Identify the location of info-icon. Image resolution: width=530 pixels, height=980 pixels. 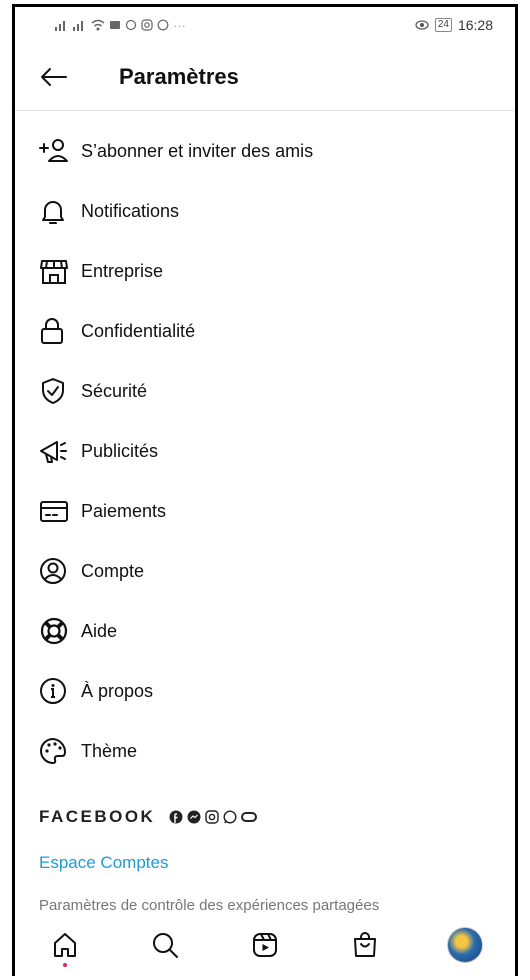
(56, 691).